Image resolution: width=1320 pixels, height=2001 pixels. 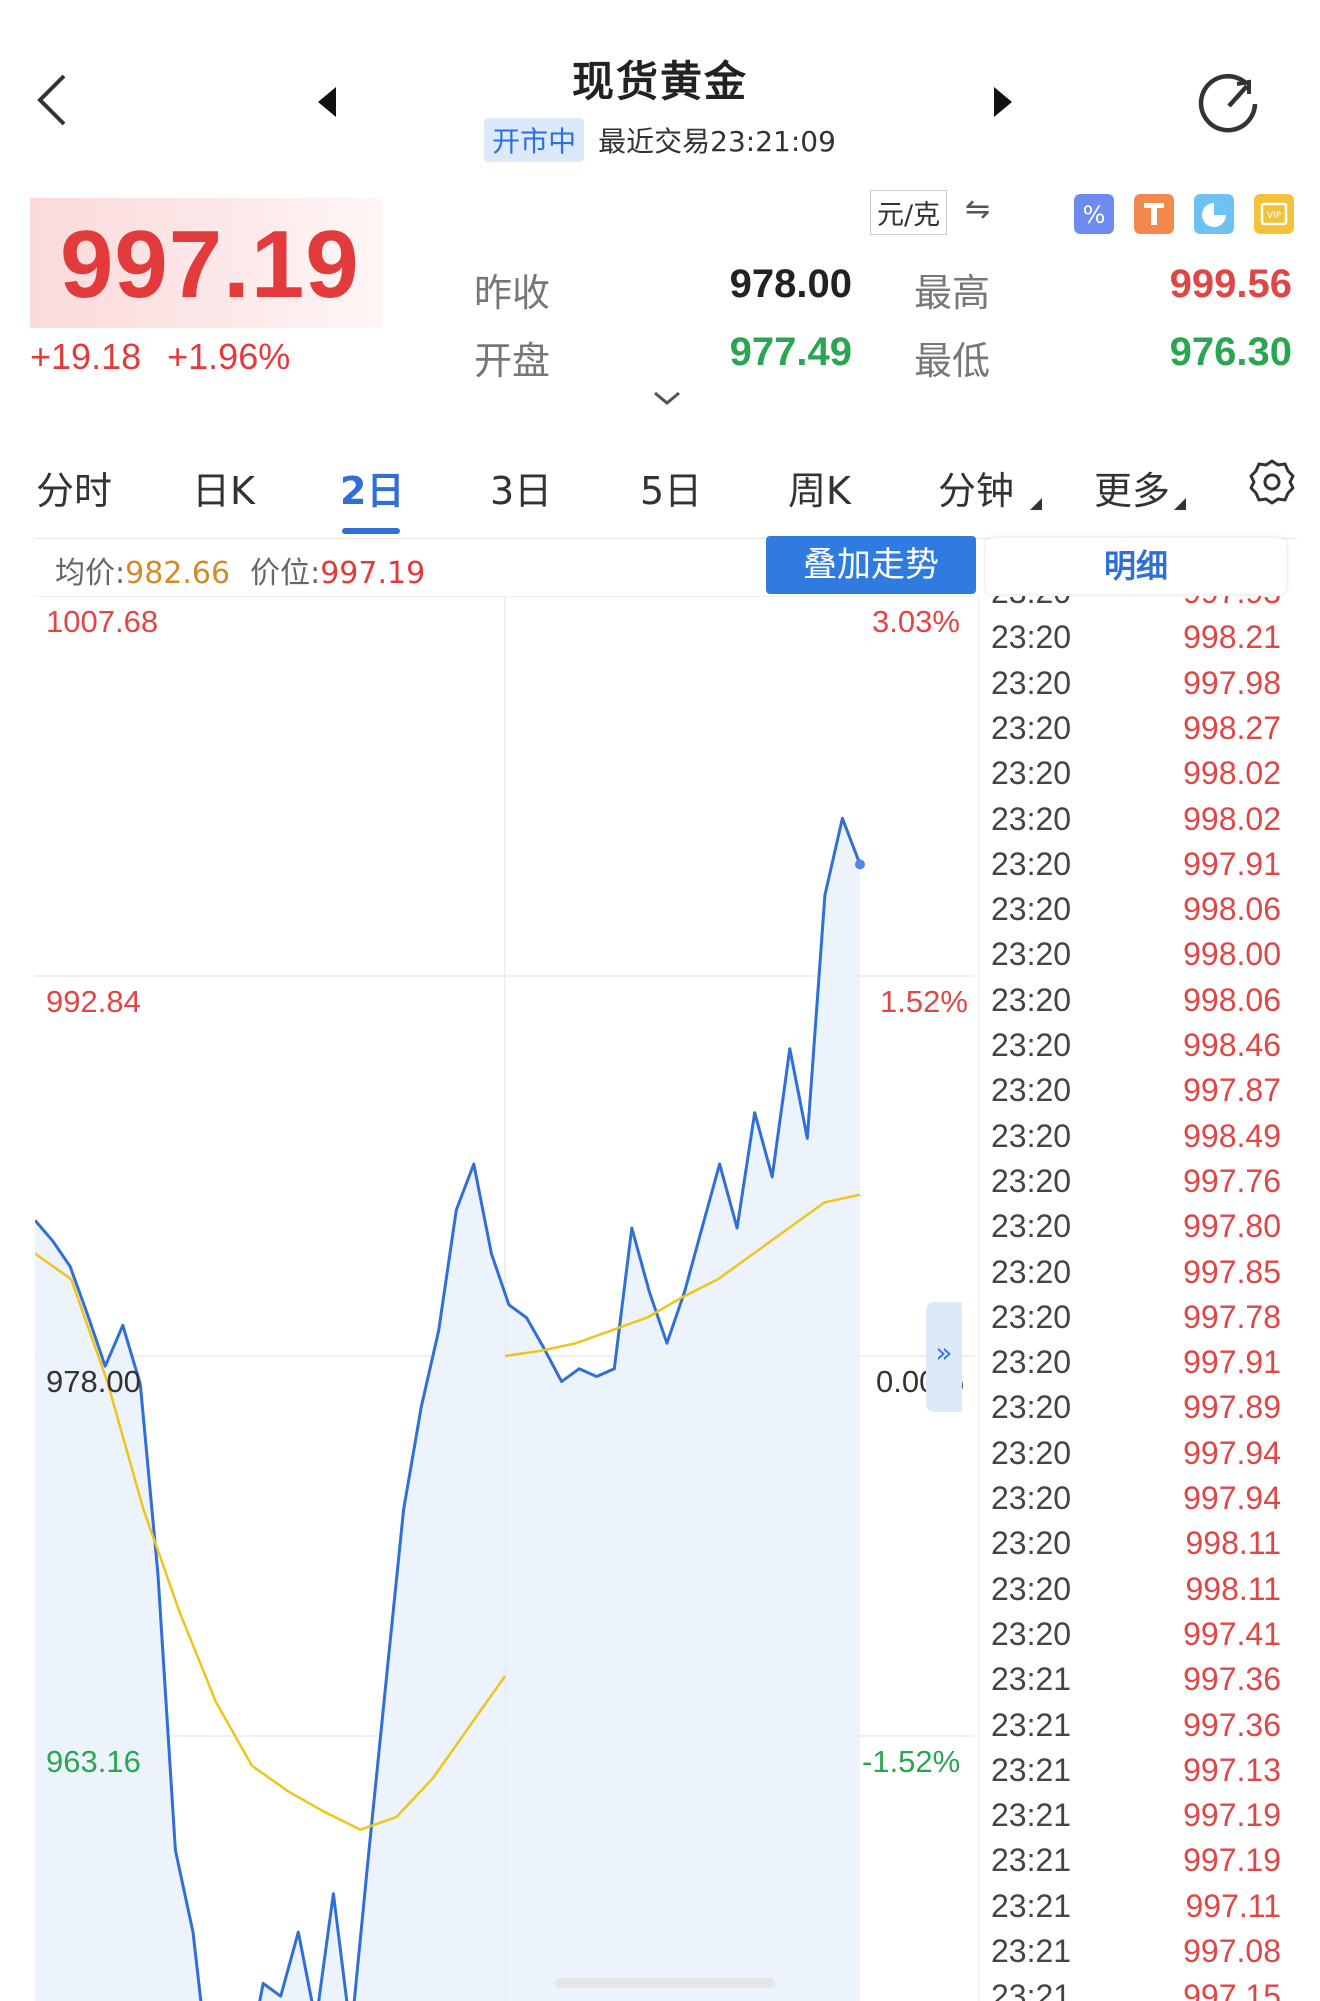 I want to click on trade-price: 997.98, so click(x=1232, y=682).